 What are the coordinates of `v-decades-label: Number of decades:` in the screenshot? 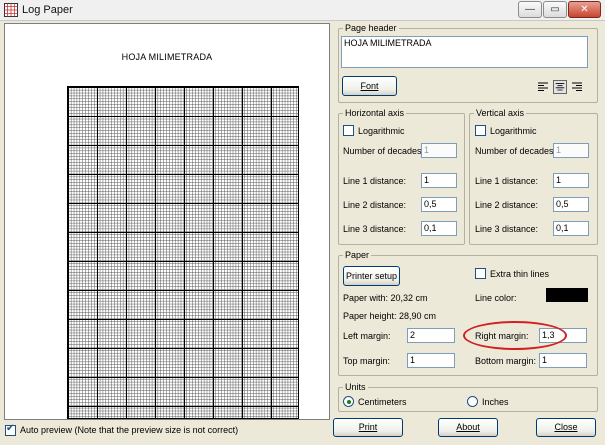 It's located at (516, 151).